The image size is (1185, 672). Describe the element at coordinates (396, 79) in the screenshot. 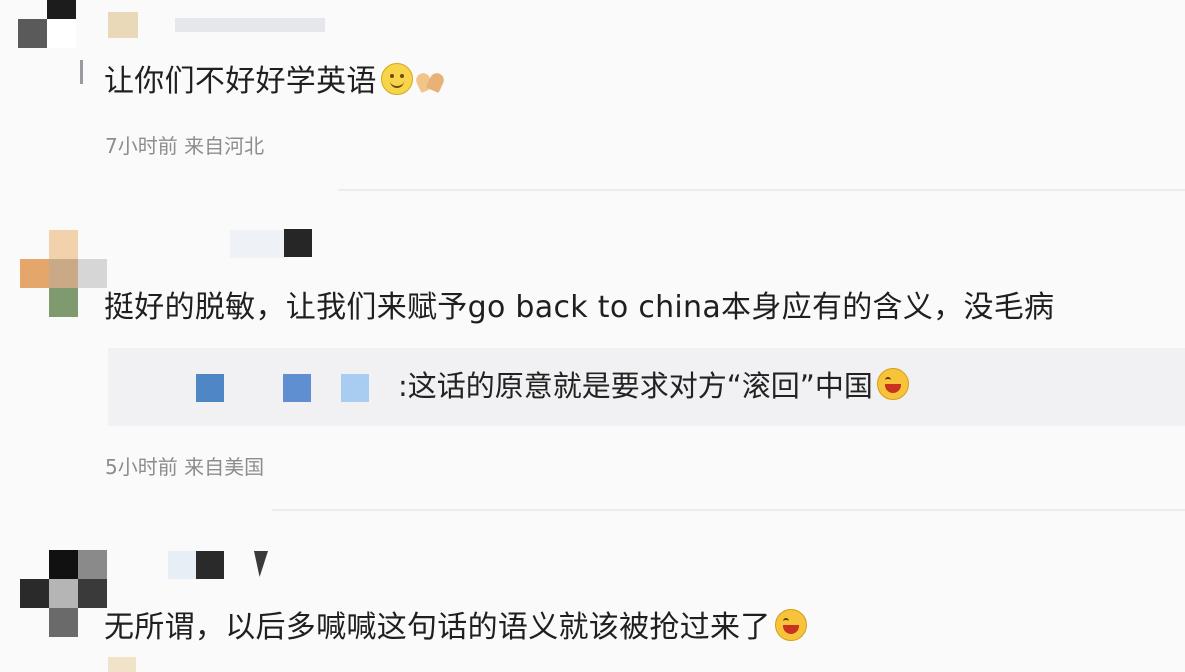

I see `smile-icon` at that location.